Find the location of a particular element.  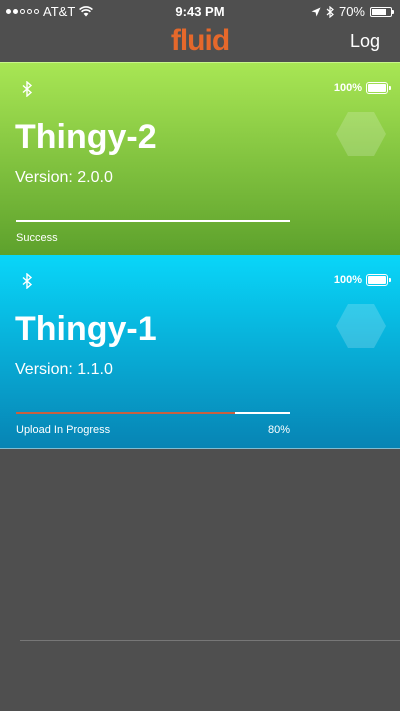

device-status: Upload In Progress is located at coordinates (63, 430).